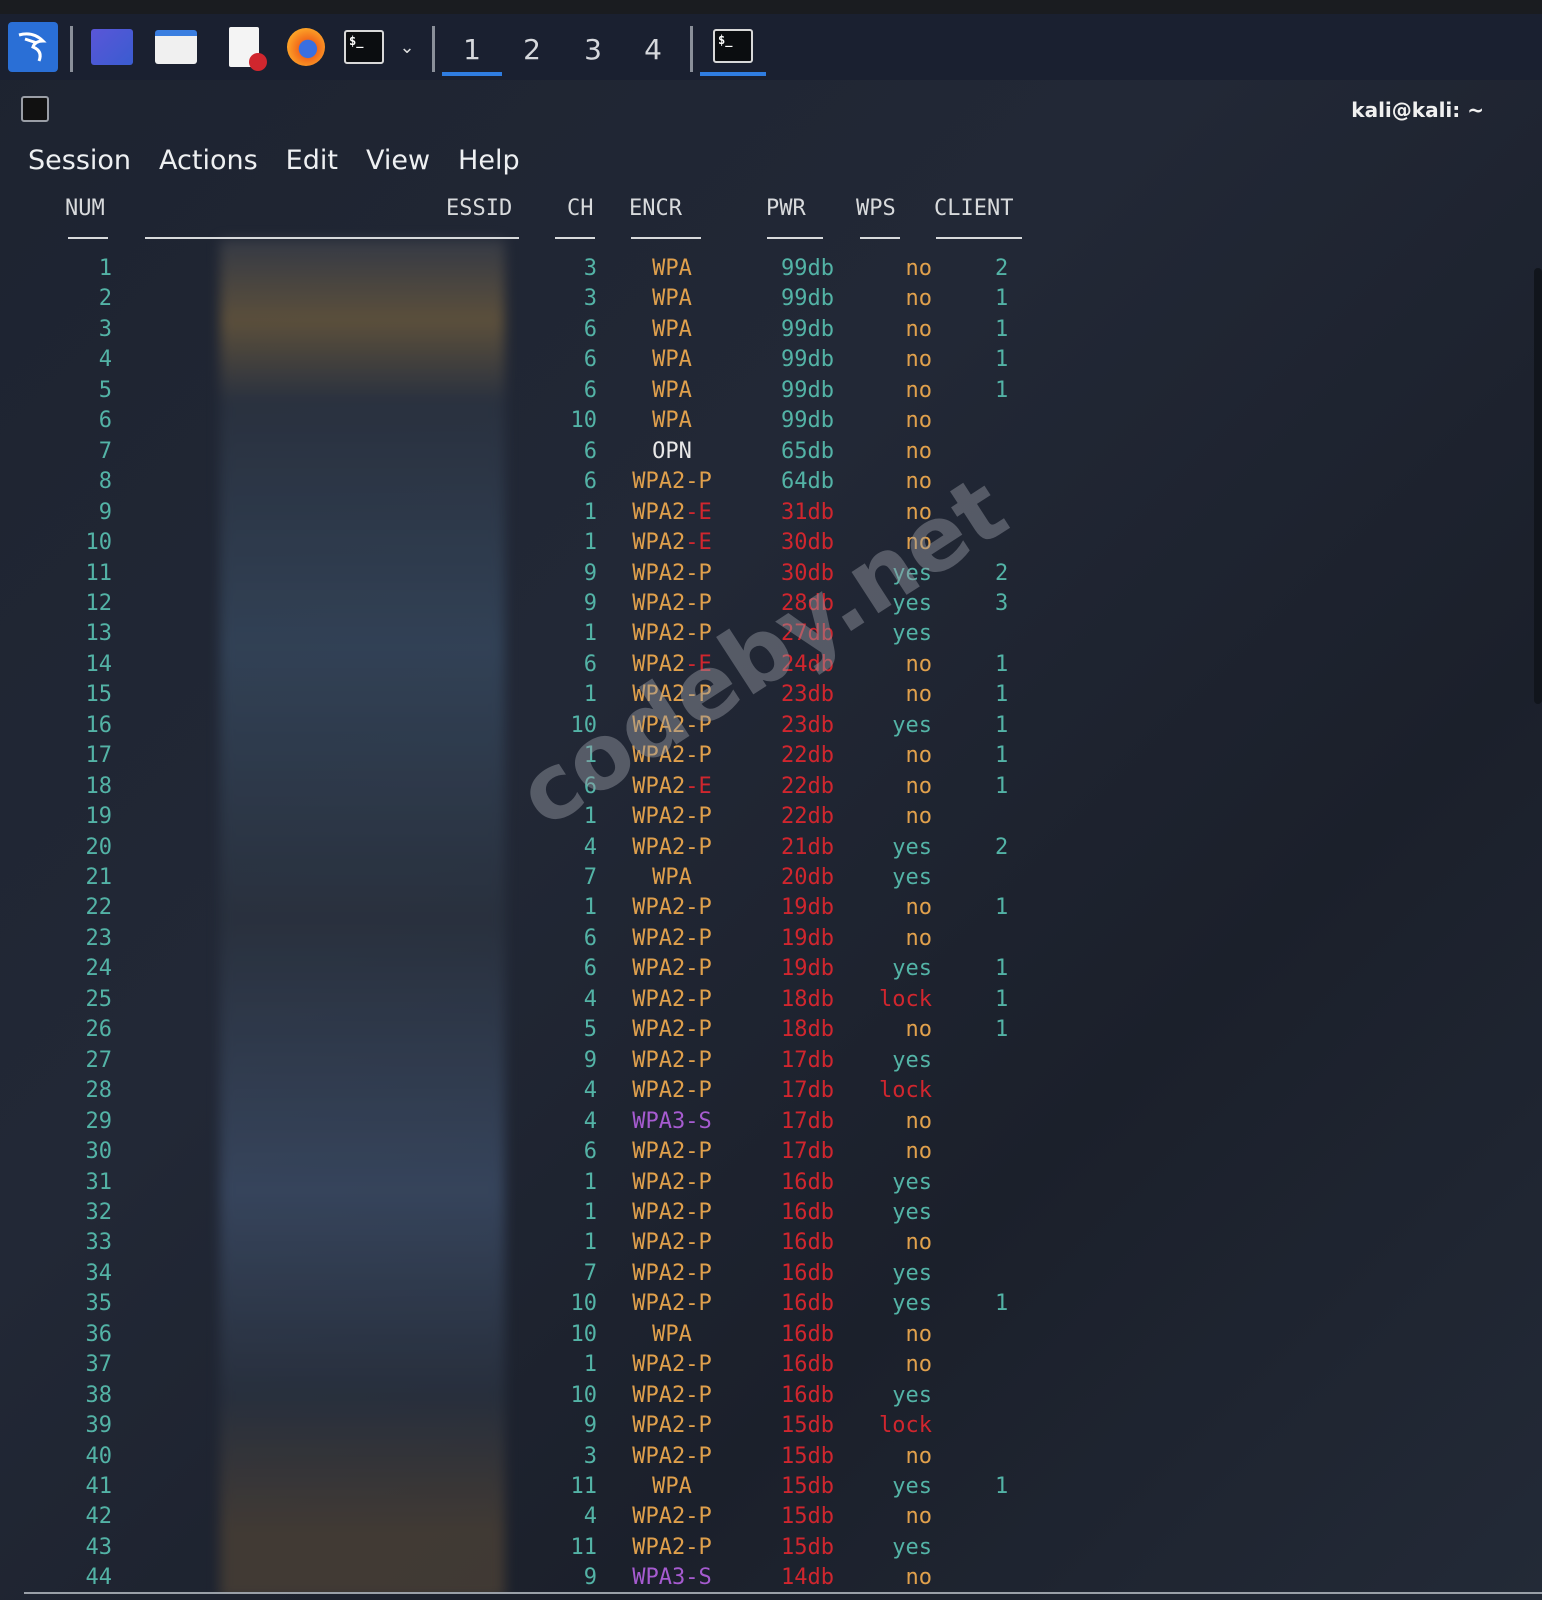  What do you see at coordinates (666, 238) in the screenshot?
I see `underline` at bounding box center [666, 238].